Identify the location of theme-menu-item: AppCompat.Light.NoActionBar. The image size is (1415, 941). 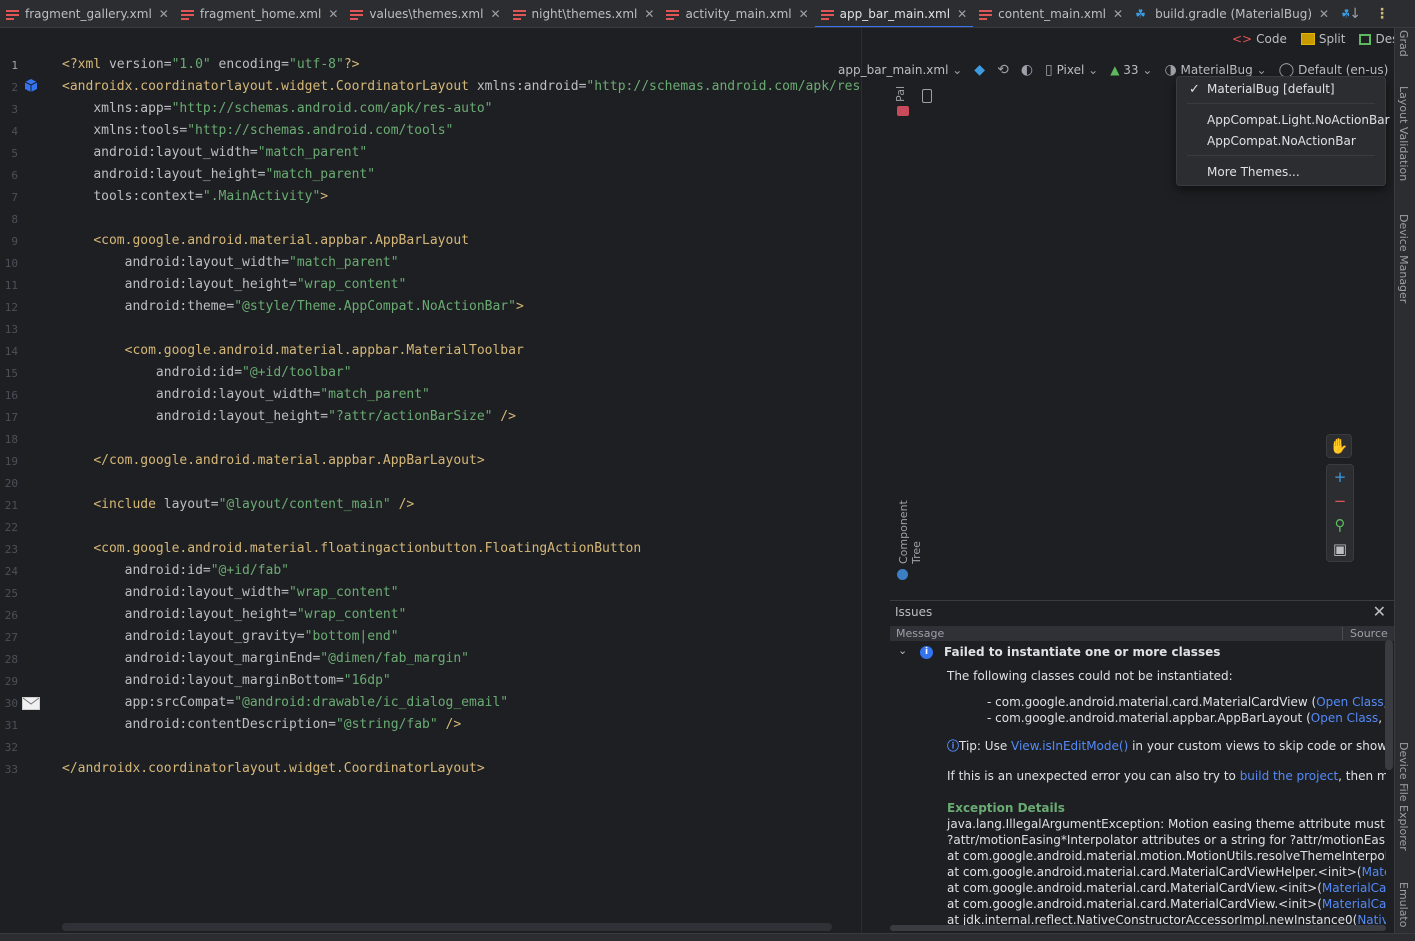
(1298, 120).